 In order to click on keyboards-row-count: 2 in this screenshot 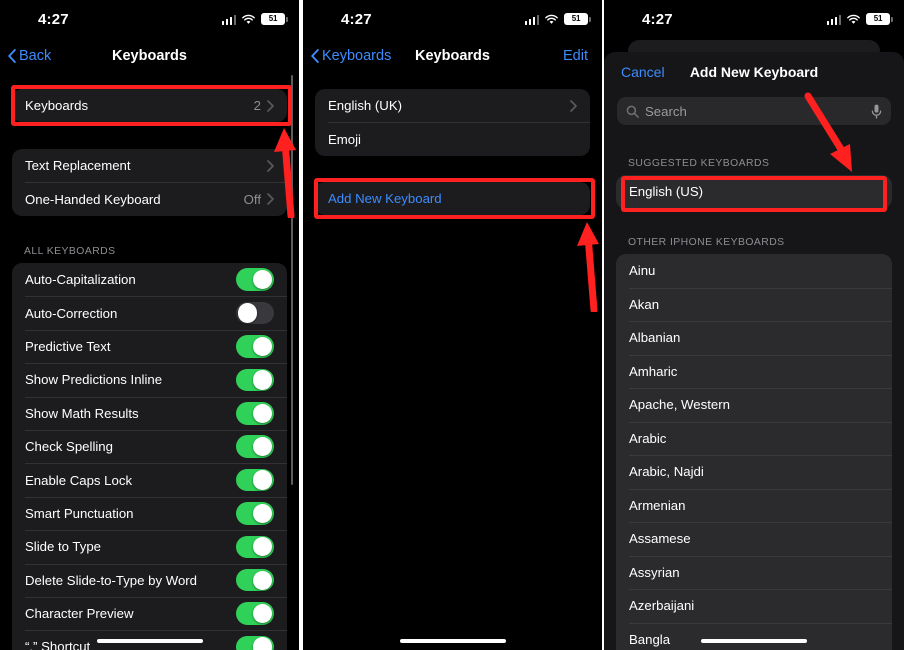, I will do `click(257, 106)`.